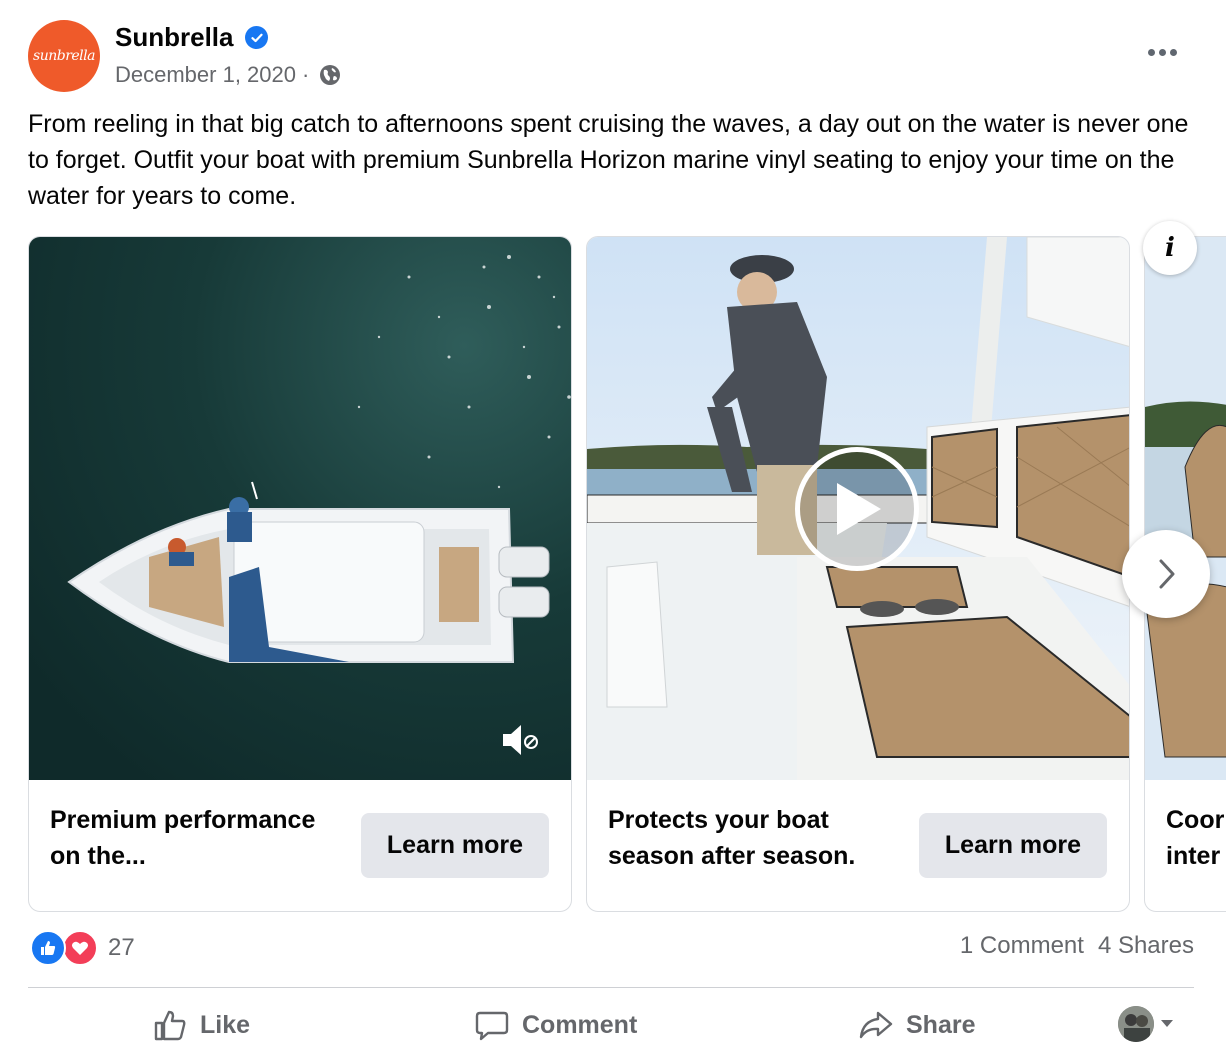  I want to click on profile-selector, so click(1146, 1024).